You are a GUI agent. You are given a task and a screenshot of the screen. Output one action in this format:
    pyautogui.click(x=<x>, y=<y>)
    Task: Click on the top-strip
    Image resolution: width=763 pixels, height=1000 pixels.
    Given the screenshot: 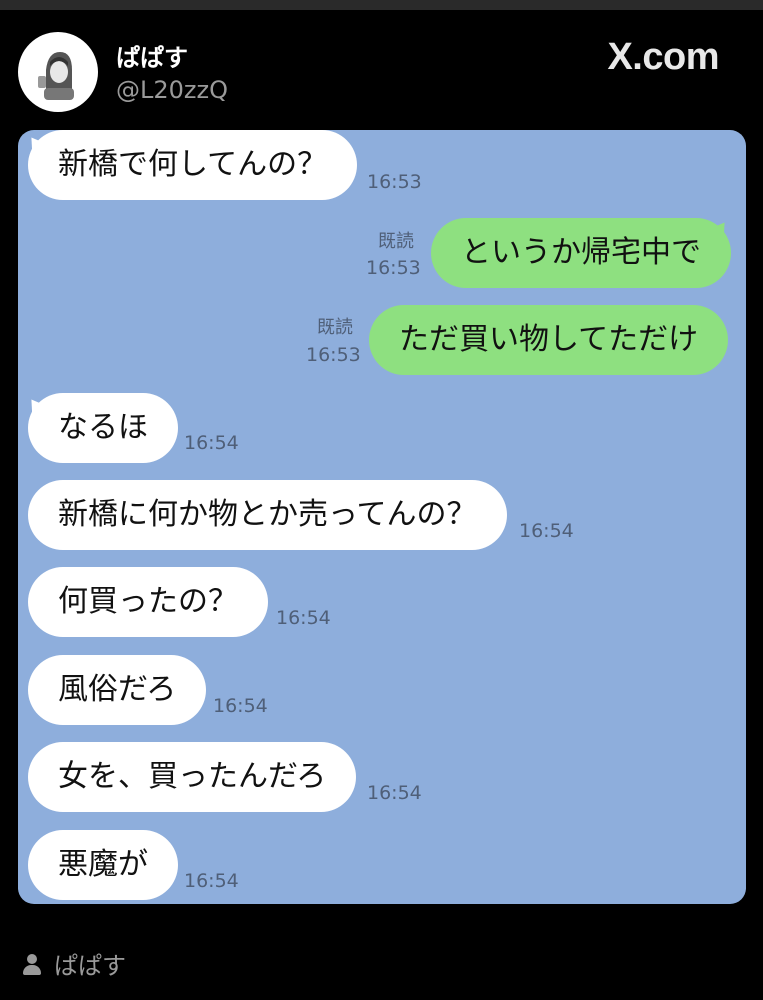 What is the action you would take?
    pyautogui.click(x=381, y=5)
    